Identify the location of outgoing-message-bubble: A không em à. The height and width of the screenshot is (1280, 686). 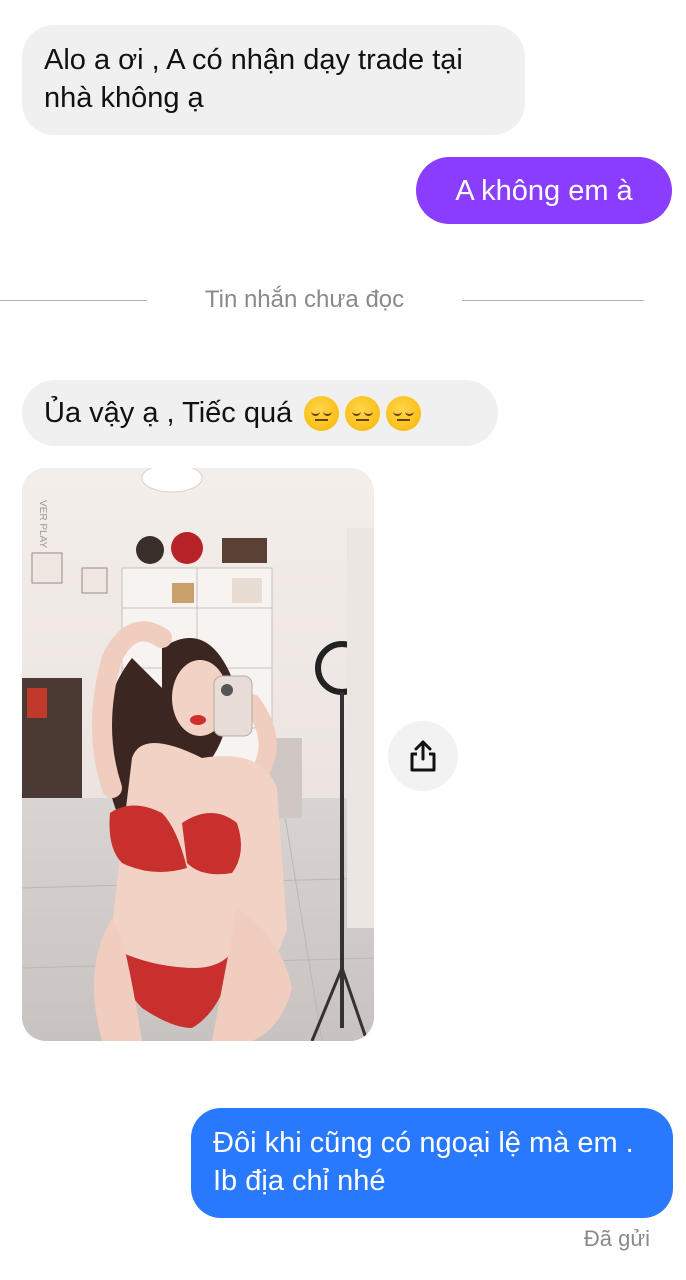
(544, 190).